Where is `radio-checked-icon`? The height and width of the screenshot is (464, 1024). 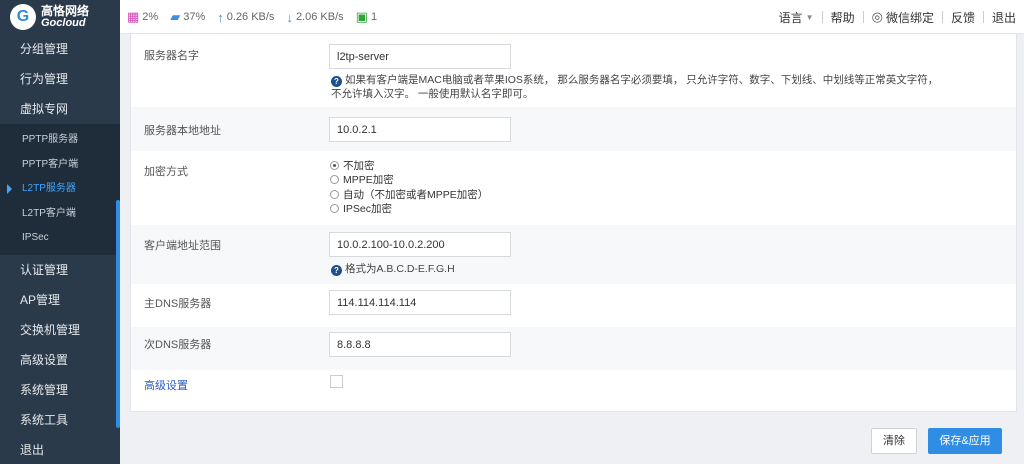 radio-checked-icon is located at coordinates (334, 165).